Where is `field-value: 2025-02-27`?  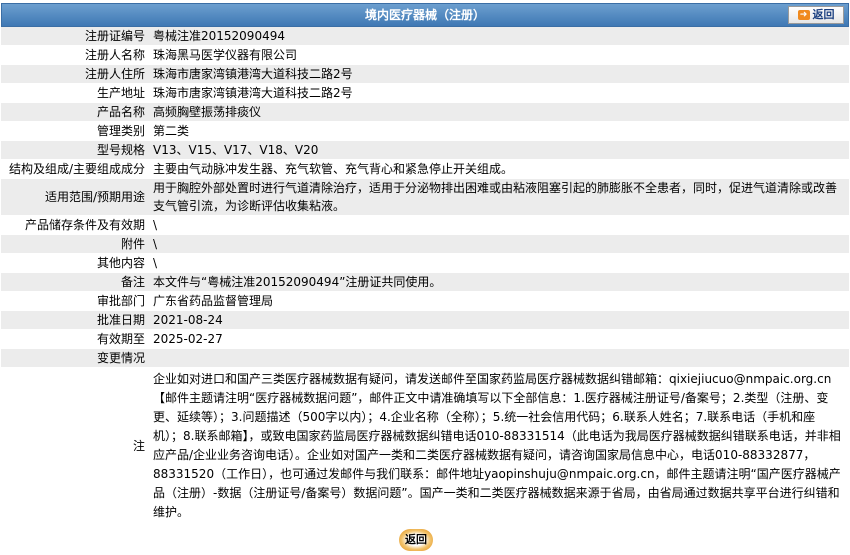
field-value: 2025-02-27 is located at coordinates (499, 339).